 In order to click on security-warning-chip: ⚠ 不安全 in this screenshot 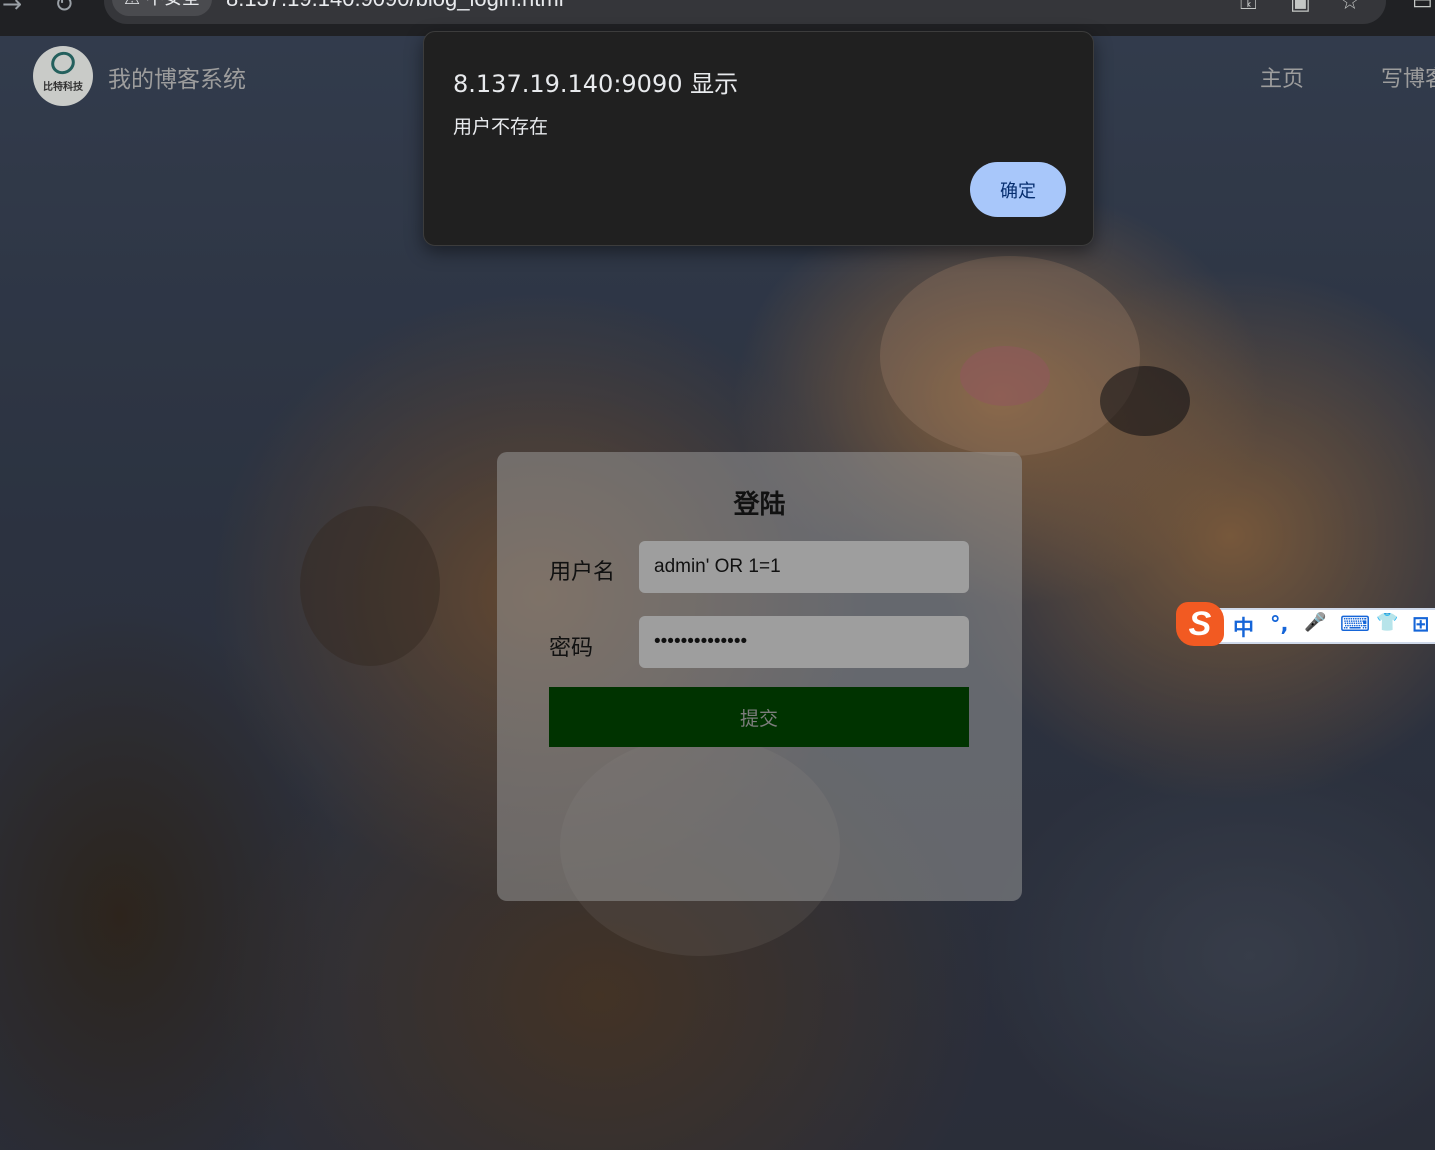, I will do `click(162, 8)`.